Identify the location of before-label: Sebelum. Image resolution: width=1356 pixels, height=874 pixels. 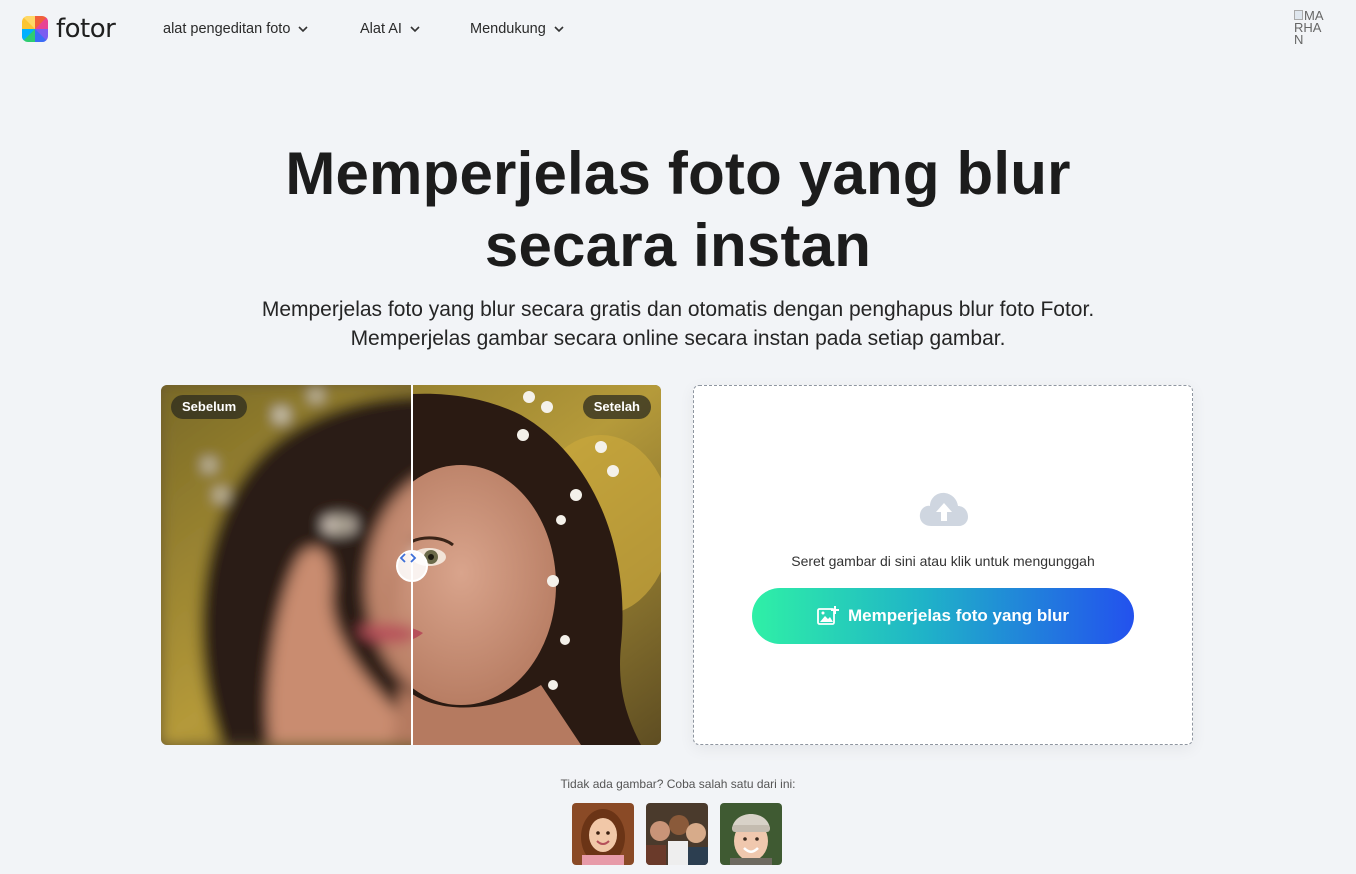
(209, 407).